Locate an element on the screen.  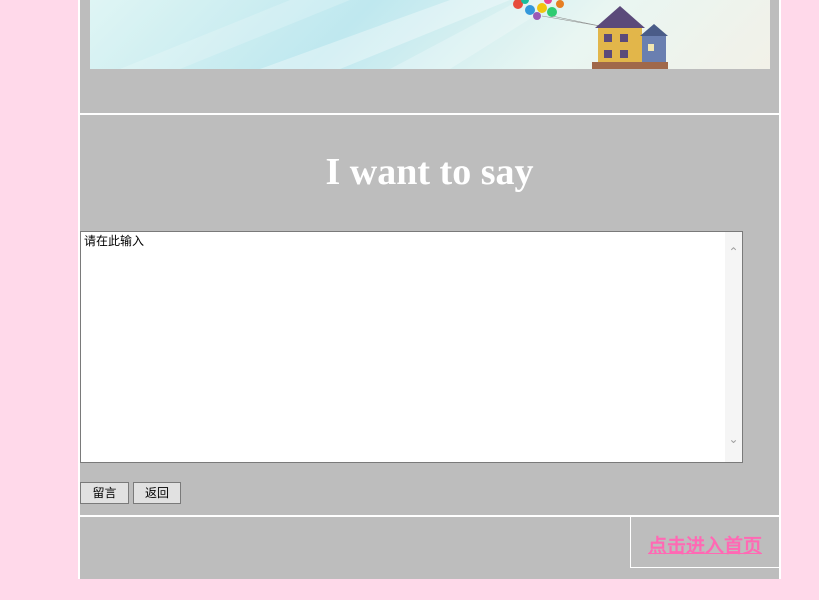
banner-image is located at coordinates (430, 34).